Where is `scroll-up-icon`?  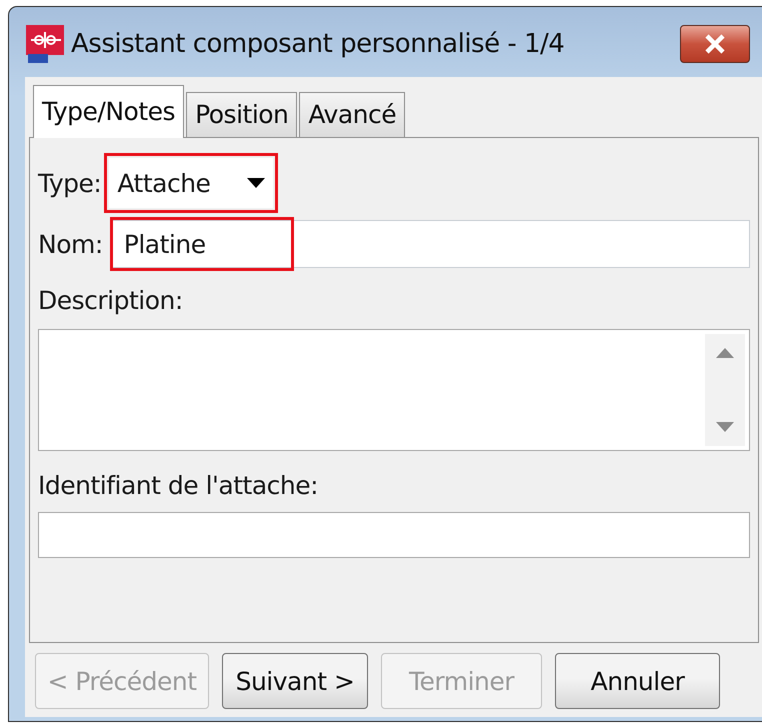
scroll-up-icon is located at coordinates (725, 353).